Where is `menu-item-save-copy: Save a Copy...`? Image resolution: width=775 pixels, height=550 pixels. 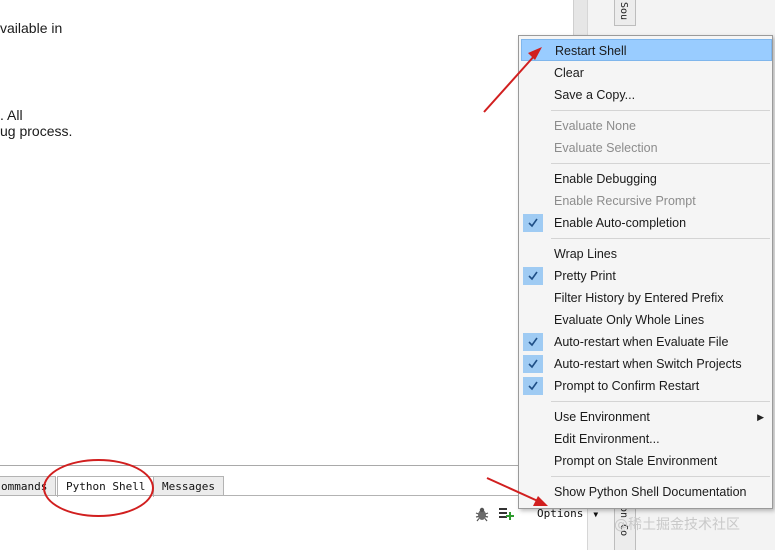 menu-item-save-copy: Save a Copy... is located at coordinates (646, 95).